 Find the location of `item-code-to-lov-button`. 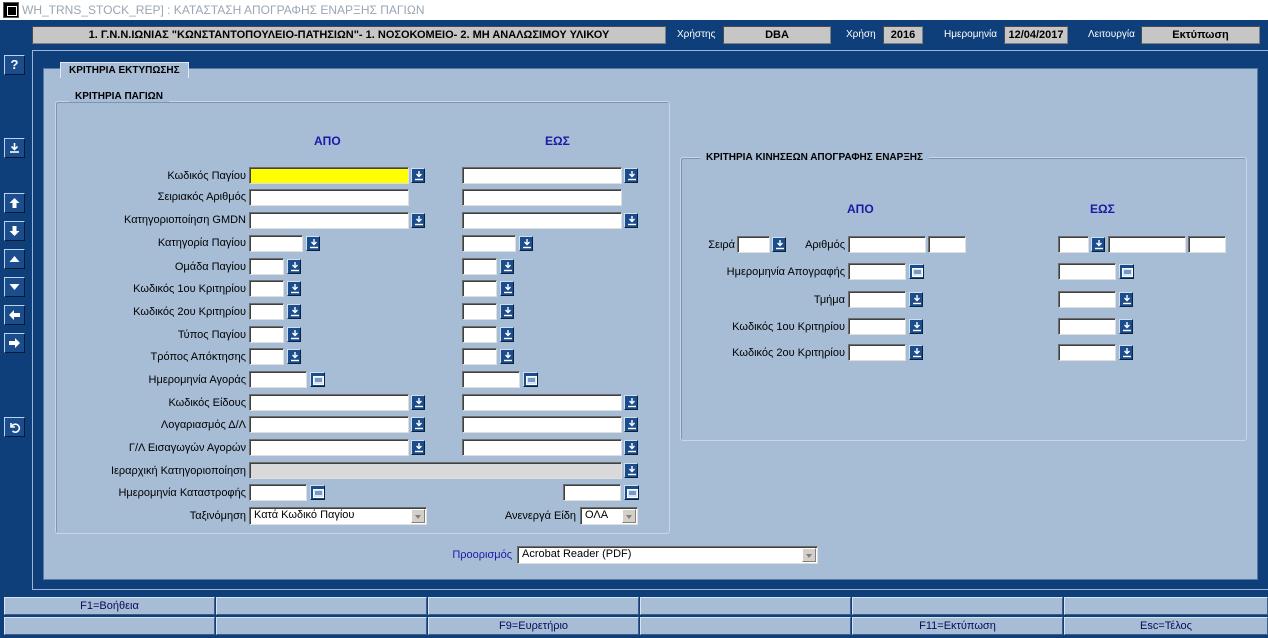

item-code-to-lov-button is located at coordinates (631, 402).